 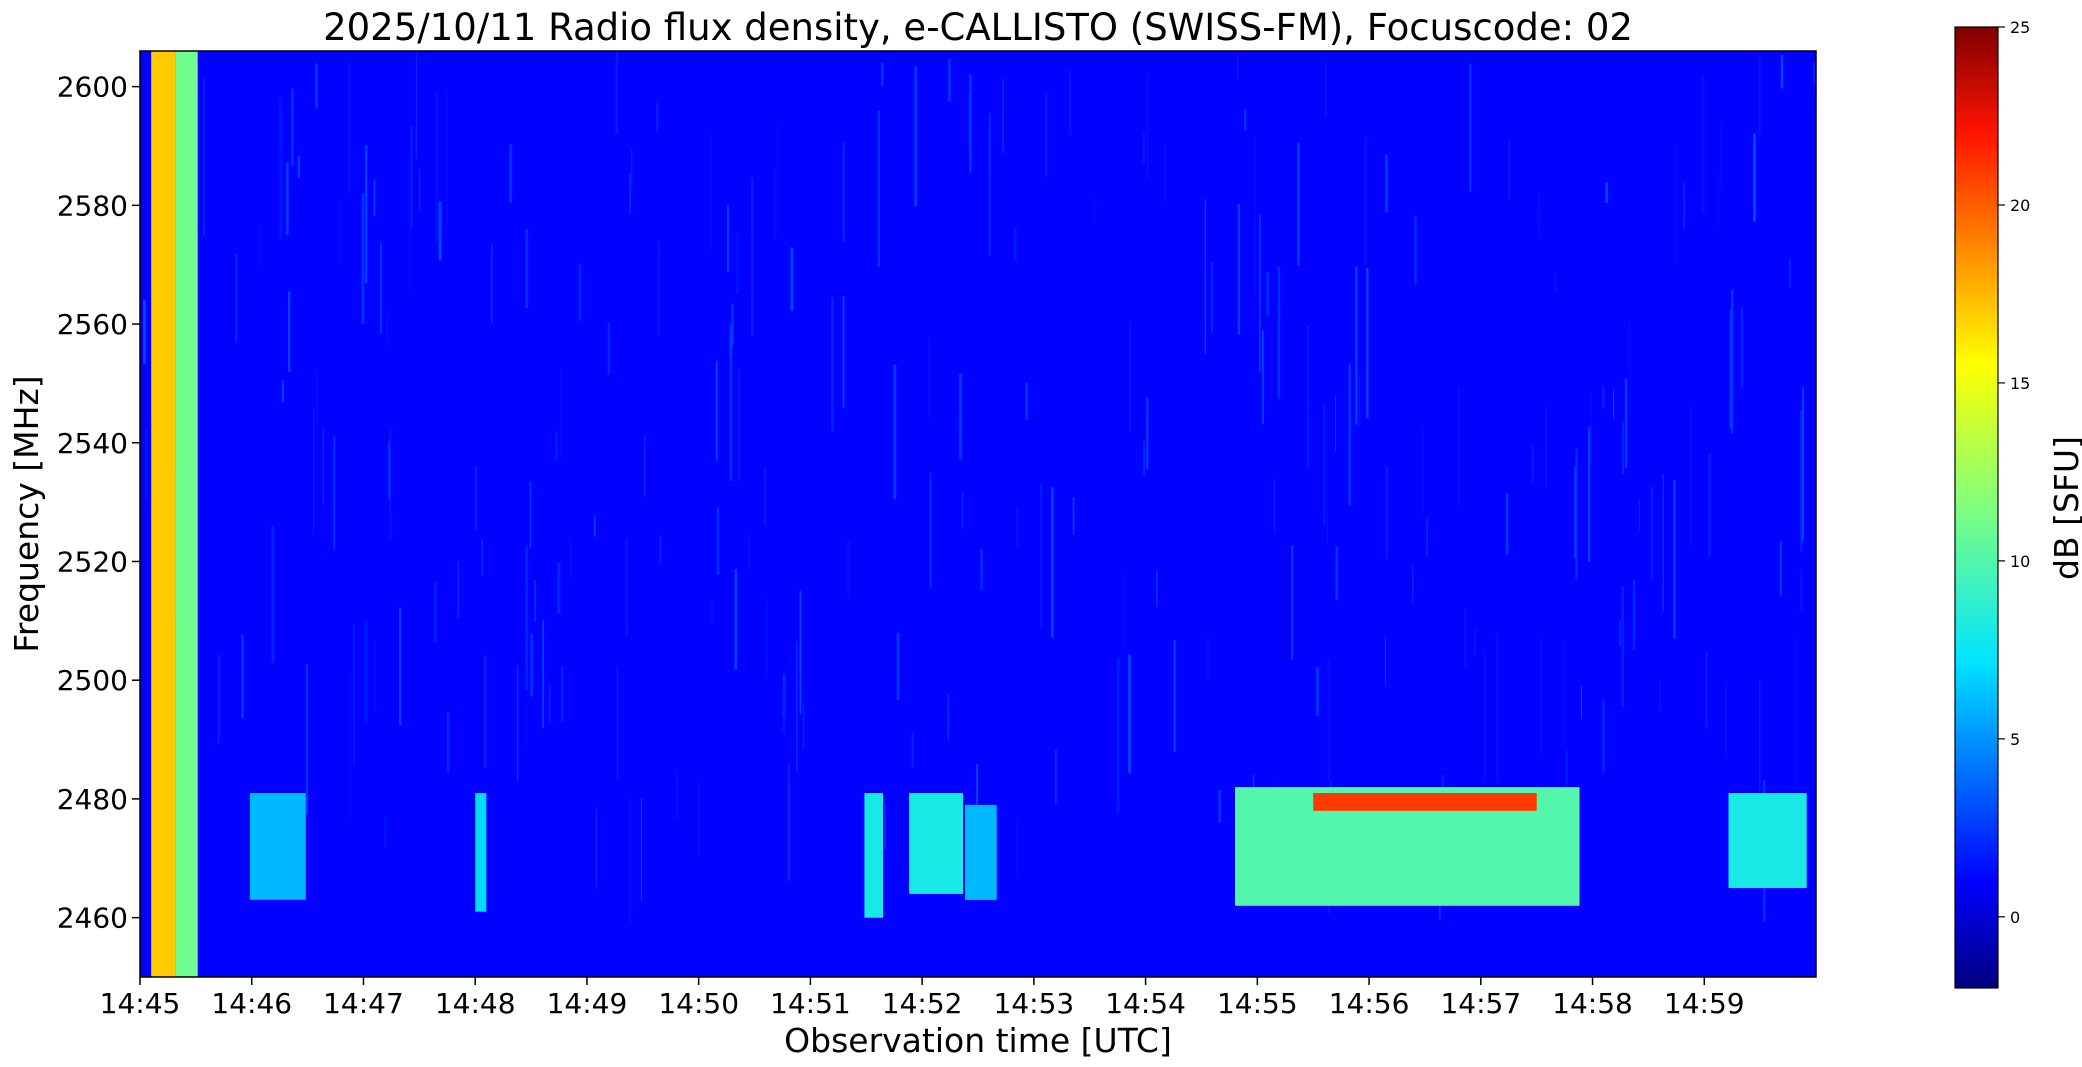 What do you see at coordinates (2015, 739) in the screenshot?
I see `colorbar-tick-label: 5` at bounding box center [2015, 739].